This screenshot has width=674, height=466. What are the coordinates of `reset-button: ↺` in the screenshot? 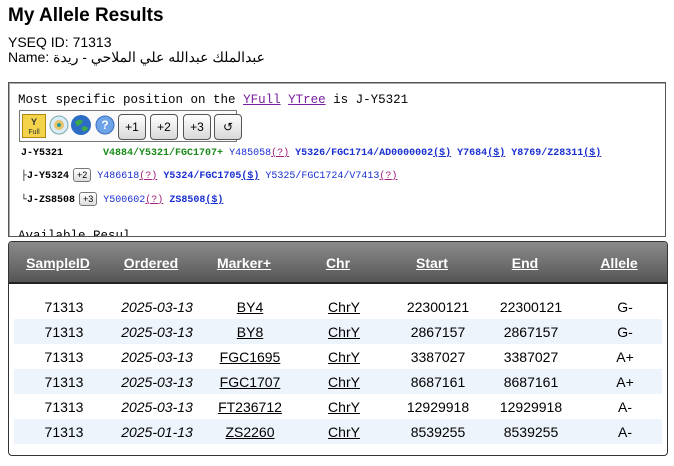 It's located at (228, 127).